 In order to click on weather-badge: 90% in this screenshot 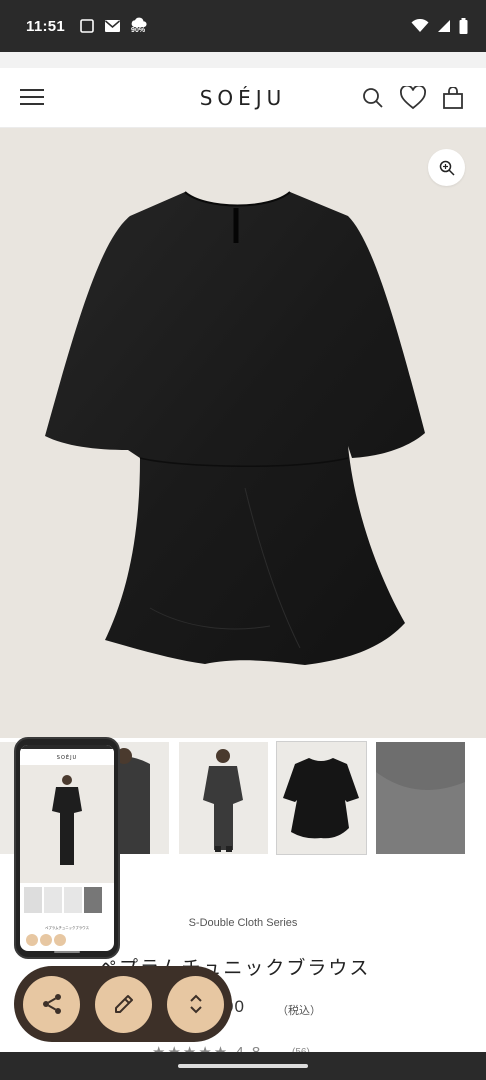, I will do `click(138, 30)`.